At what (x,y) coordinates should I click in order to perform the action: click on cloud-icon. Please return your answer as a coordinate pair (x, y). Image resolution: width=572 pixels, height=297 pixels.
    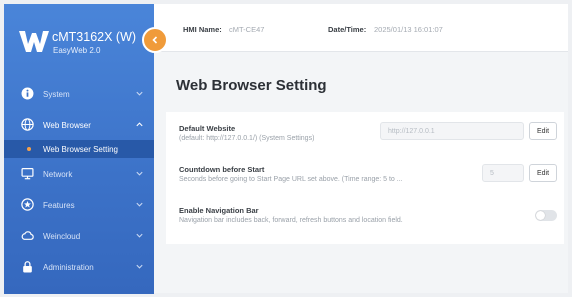
    Looking at the image, I should click on (27, 235).